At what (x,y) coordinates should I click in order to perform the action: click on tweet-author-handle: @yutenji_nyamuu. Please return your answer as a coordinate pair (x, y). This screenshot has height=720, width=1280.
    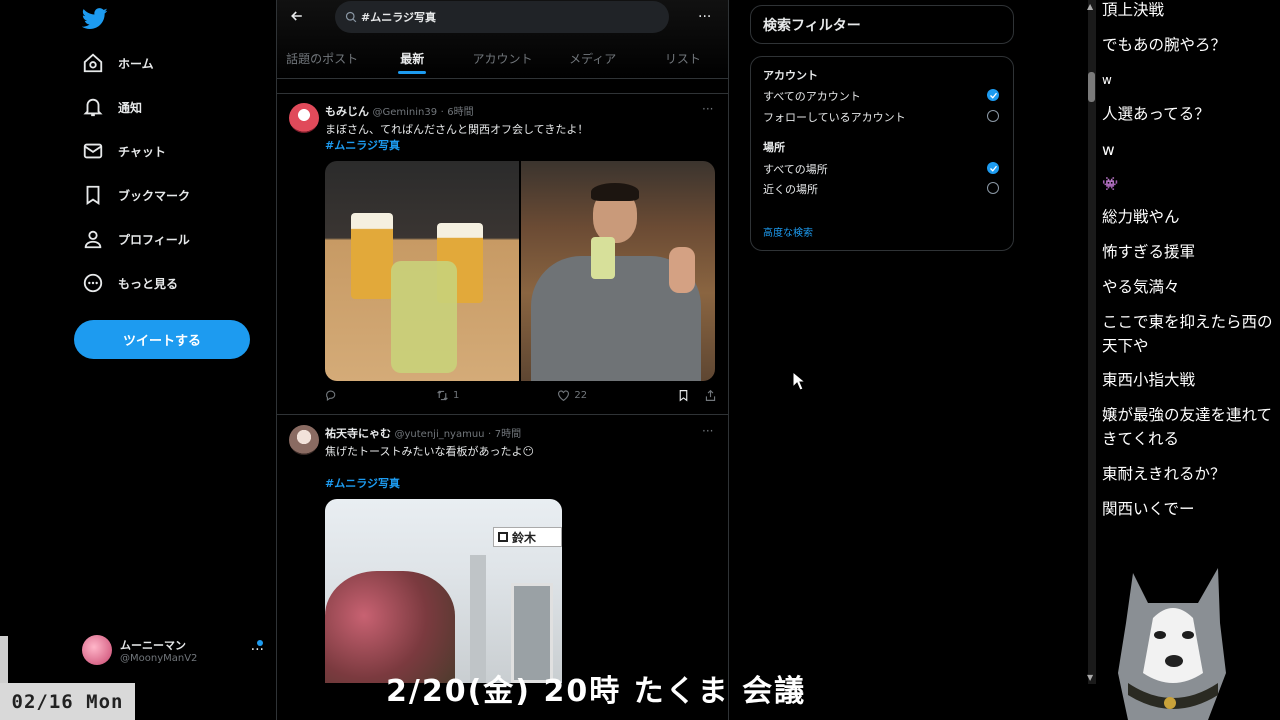
    Looking at the image, I should click on (439, 434).